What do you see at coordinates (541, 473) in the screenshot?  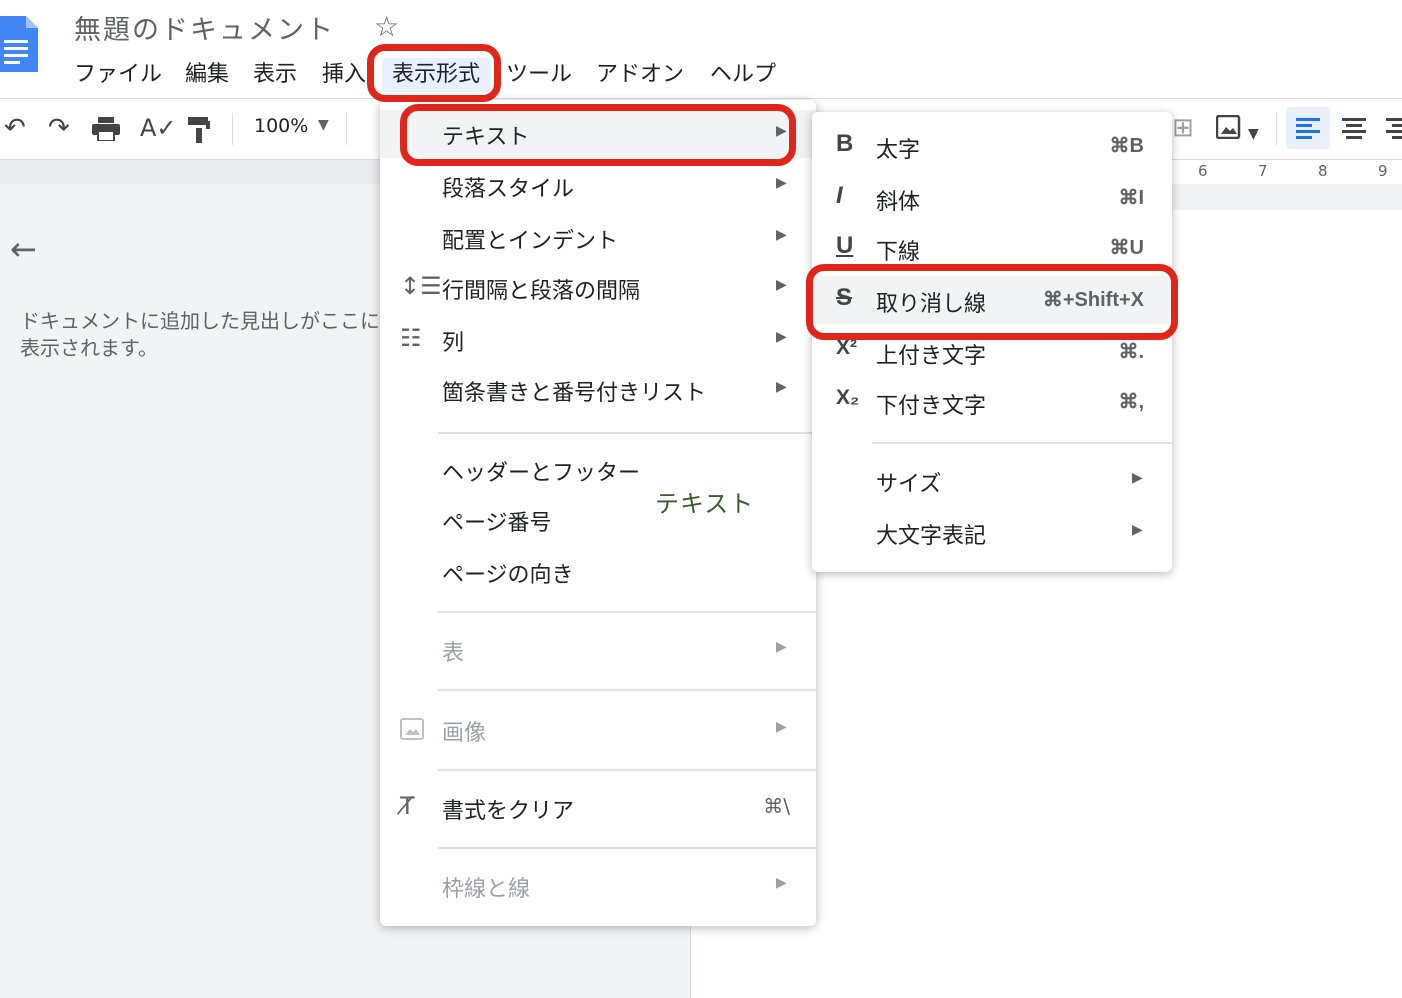 I see `menu-item-label: ヘッダーとフッター` at bounding box center [541, 473].